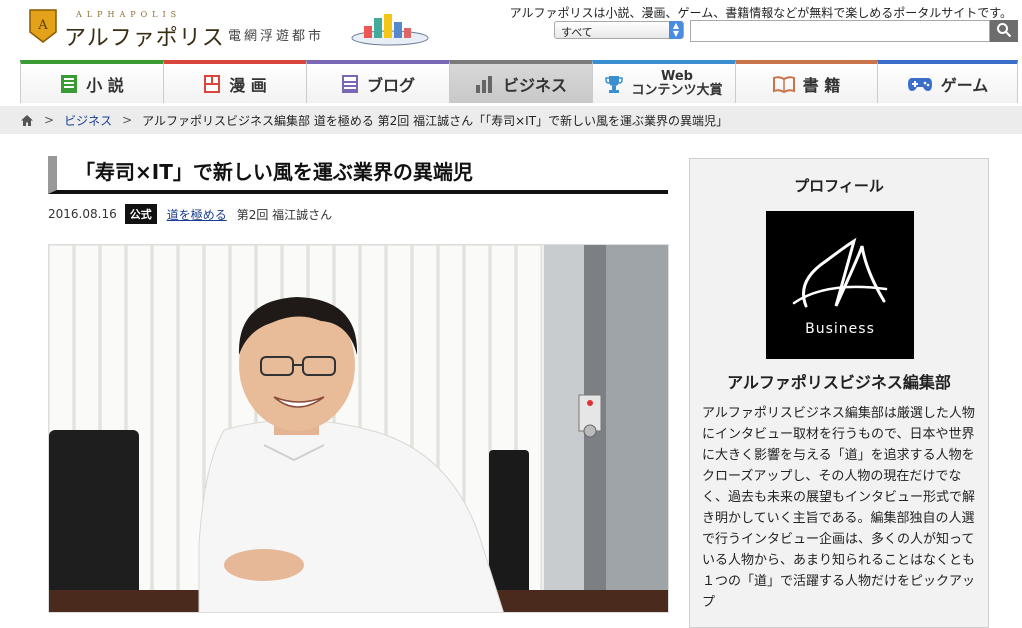 The image size is (1022, 628). I want to click on article-meta: 2016.08.16 公式 道を極める 第2回 福江誠さん, so click(190, 214).